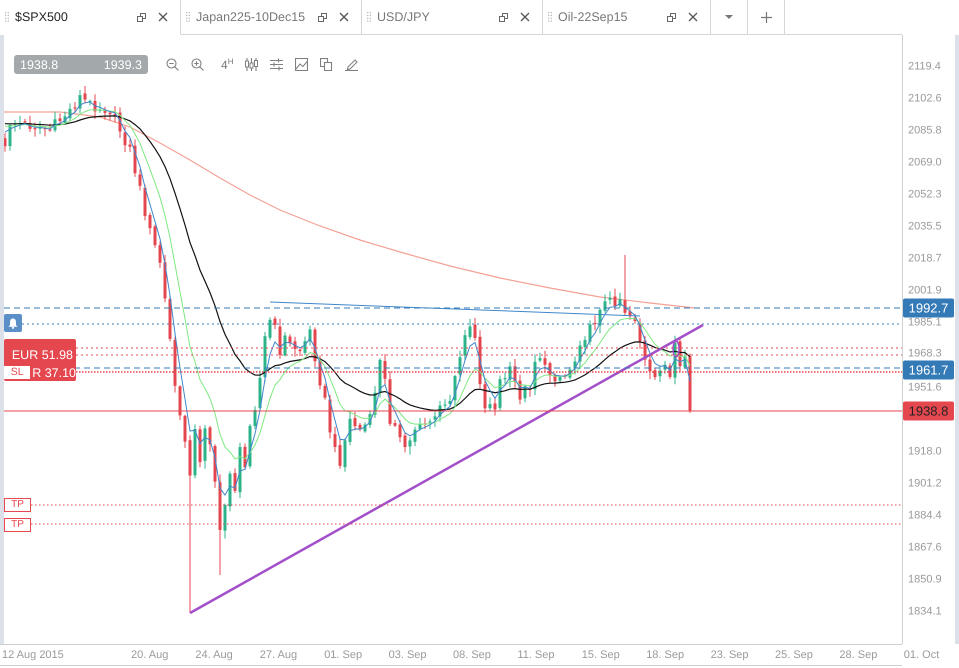  Describe the element at coordinates (39, 65) in the screenshot. I see `bid-price: 1938.8` at that location.